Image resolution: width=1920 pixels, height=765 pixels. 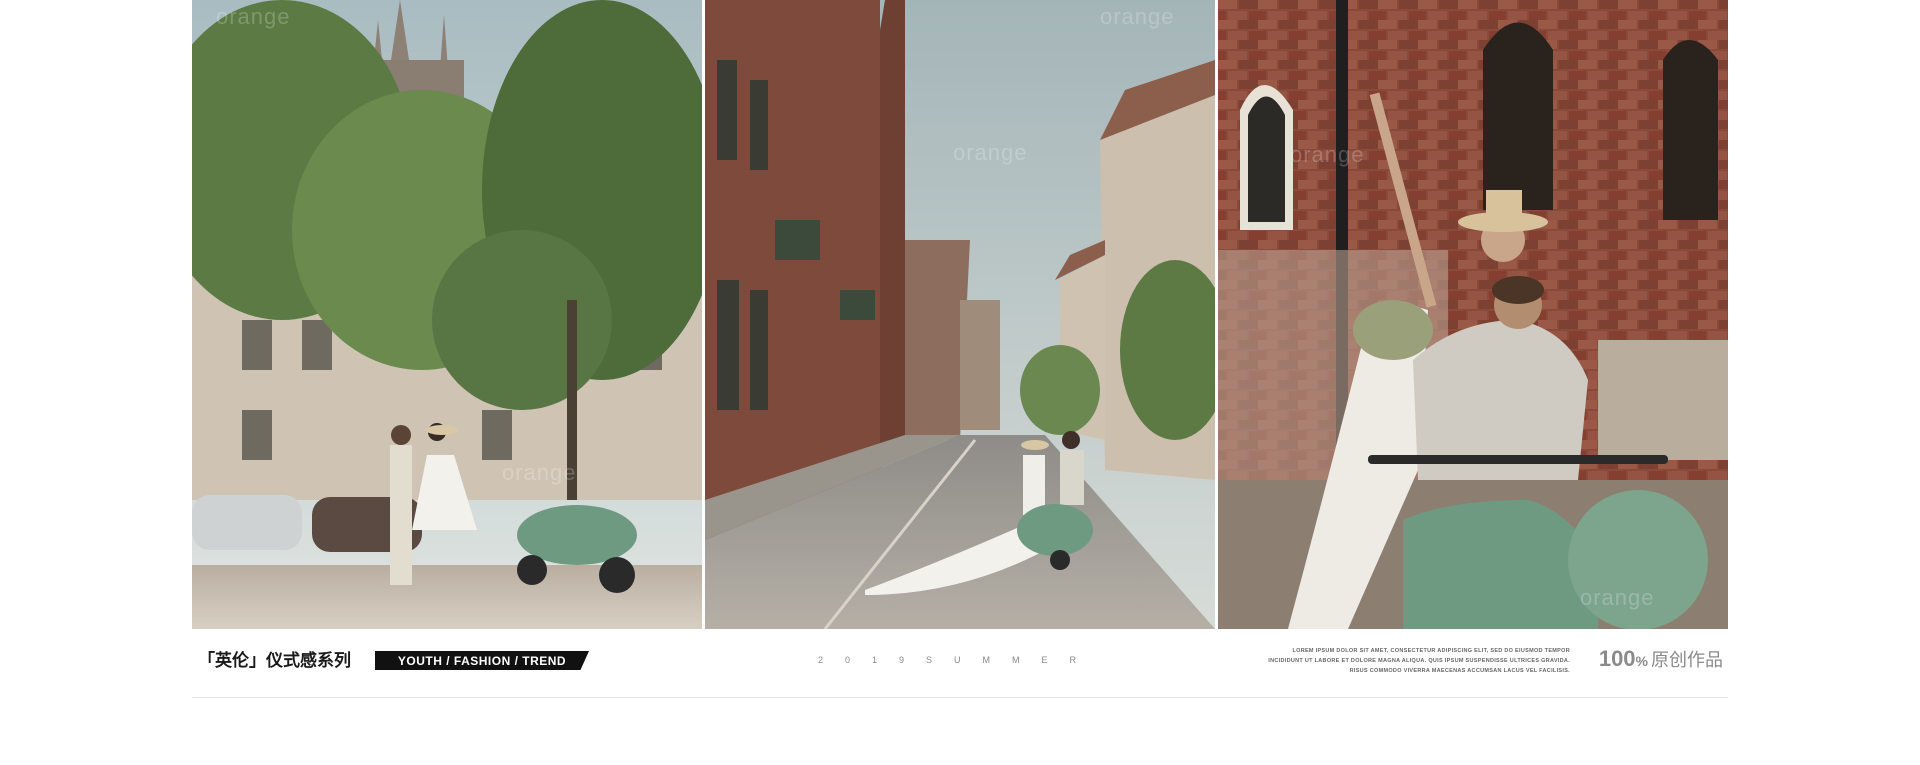 I want to click on tagline-text: YOUTH / FASHION / TREND, so click(x=482, y=660).